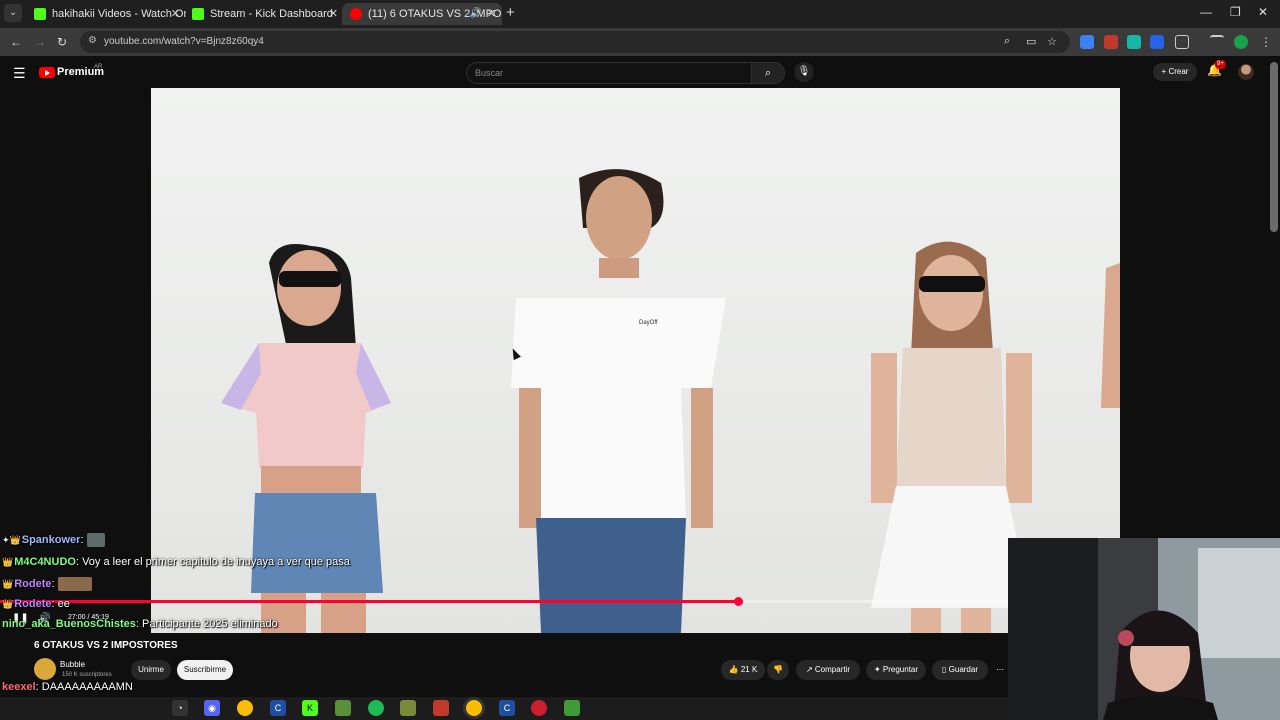  What do you see at coordinates (1031, 41) in the screenshot?
I see `cast-icon: ▭` at bounding box center [1031, 41].